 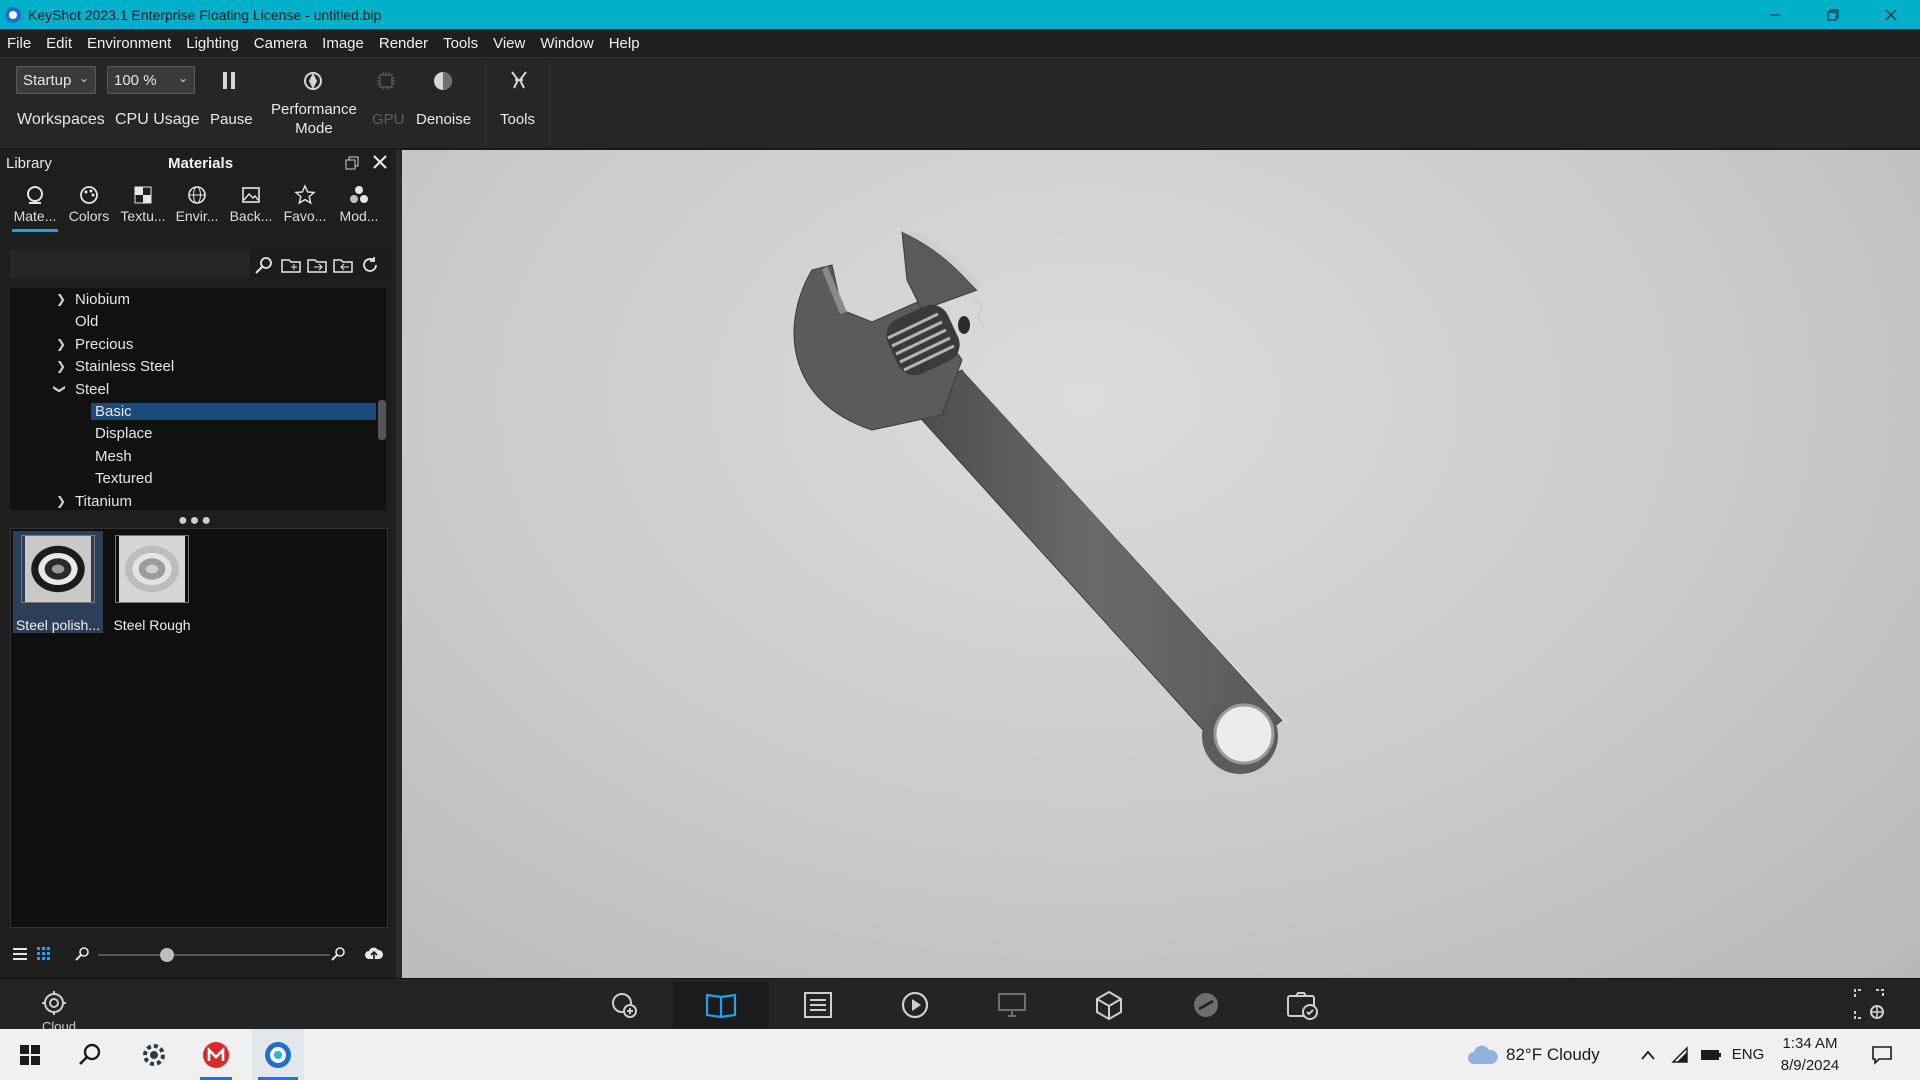 I want to click on material-thumb-steel-rough: Steel Rough, so click(x=152, y=582).